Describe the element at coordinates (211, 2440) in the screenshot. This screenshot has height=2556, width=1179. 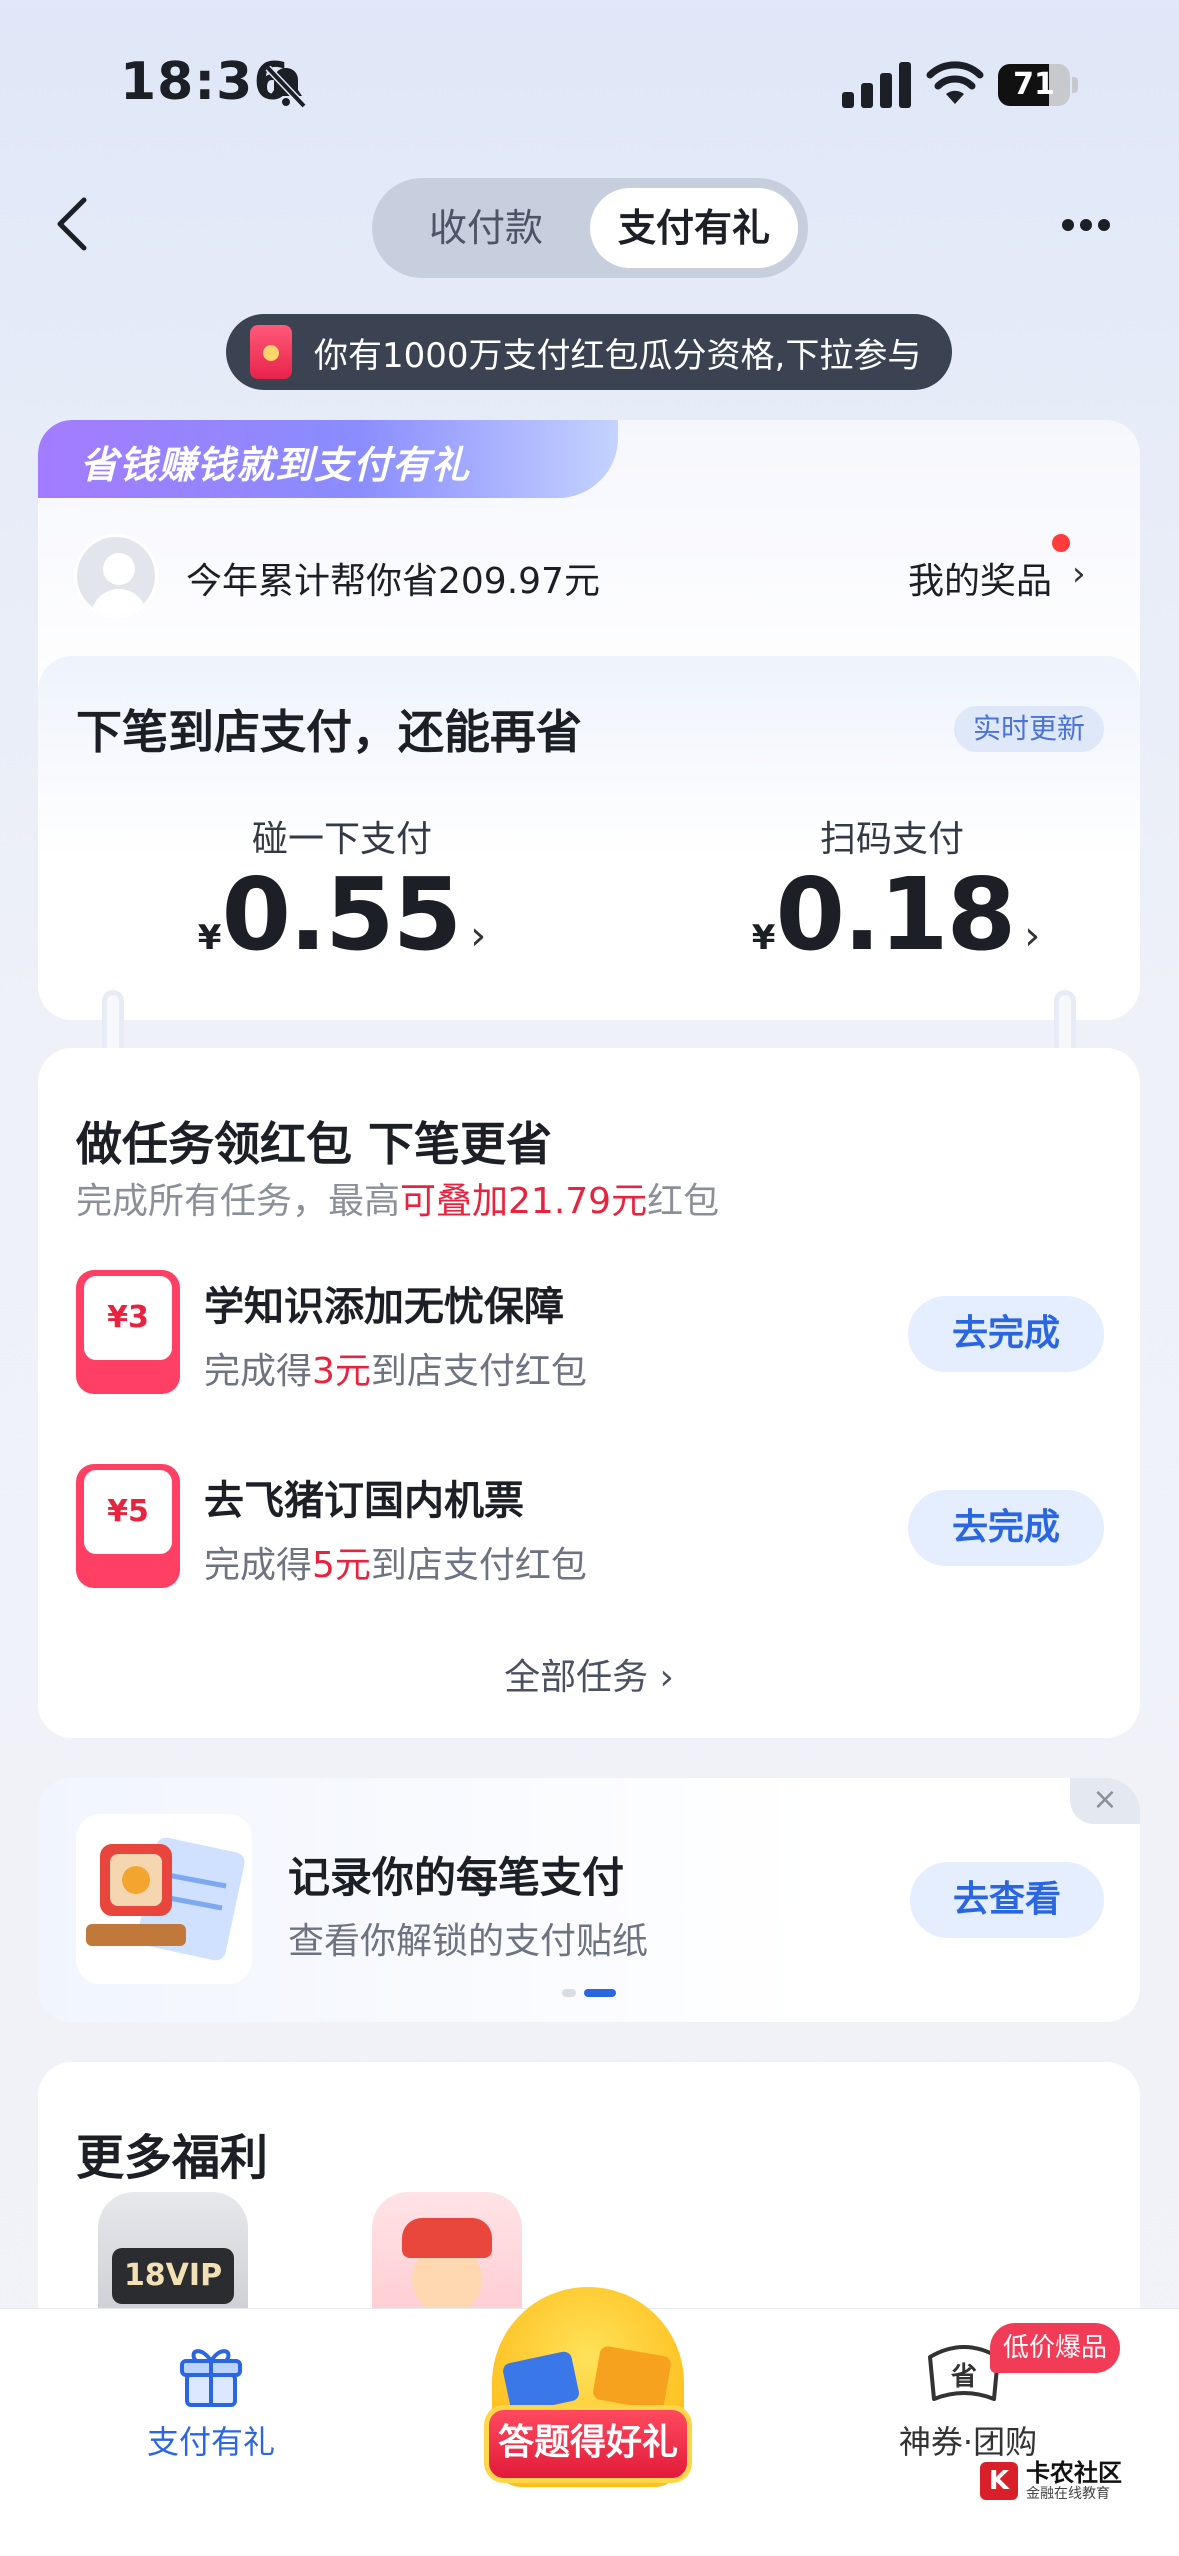
I see `tab-payment-rewards-bottom: 支付有礼` at that location.